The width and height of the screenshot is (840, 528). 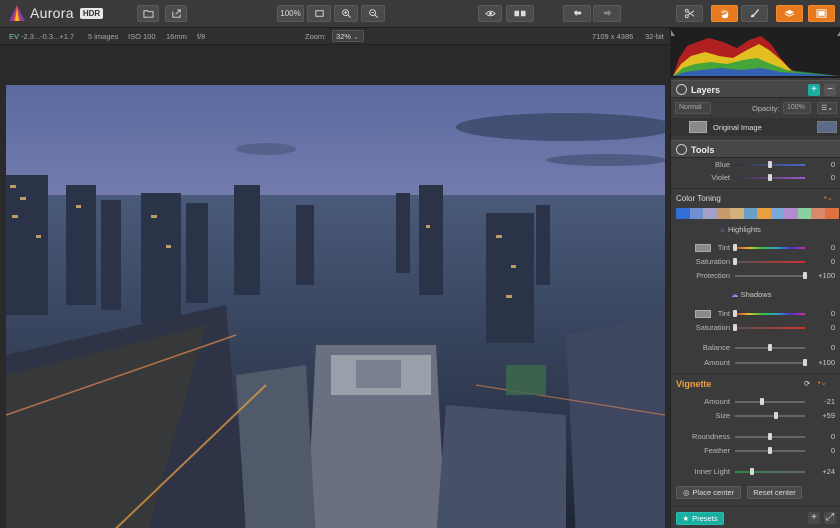 I want to click on menu-icon: ☰⌄, so click(x=827, y=108).